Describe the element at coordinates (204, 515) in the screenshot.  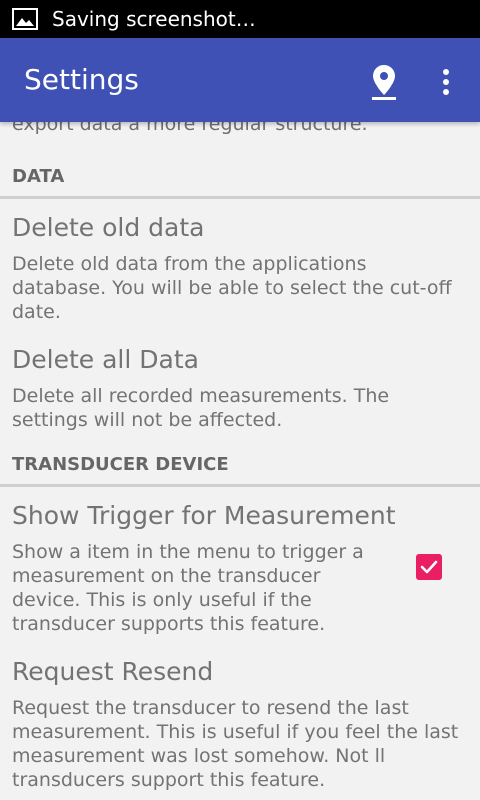
I see `pref-title: Show Trigger for Measurement` at that location.